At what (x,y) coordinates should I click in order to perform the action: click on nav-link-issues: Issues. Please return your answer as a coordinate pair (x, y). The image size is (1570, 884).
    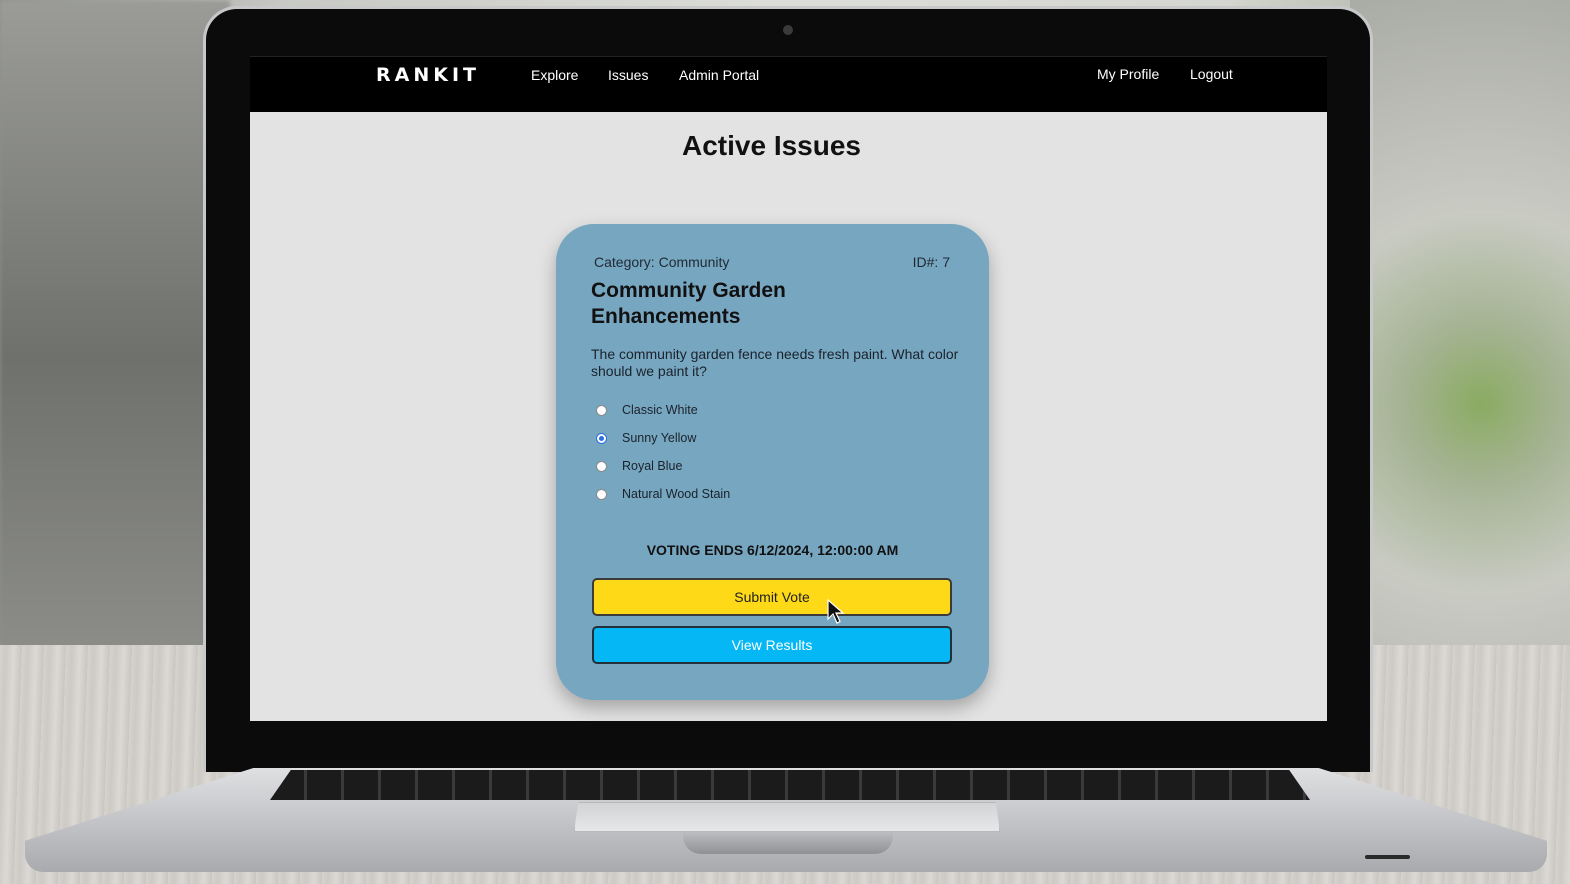
    Looking at the image, I should click on (628, 75).